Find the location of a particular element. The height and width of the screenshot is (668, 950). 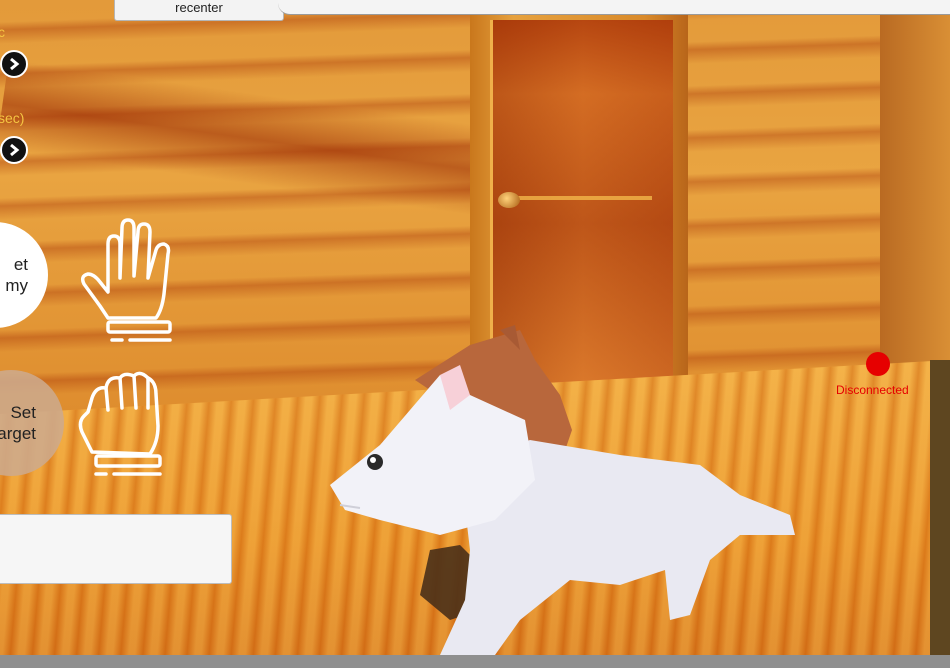

slider1-label: c is located at coordinates (2, 32).